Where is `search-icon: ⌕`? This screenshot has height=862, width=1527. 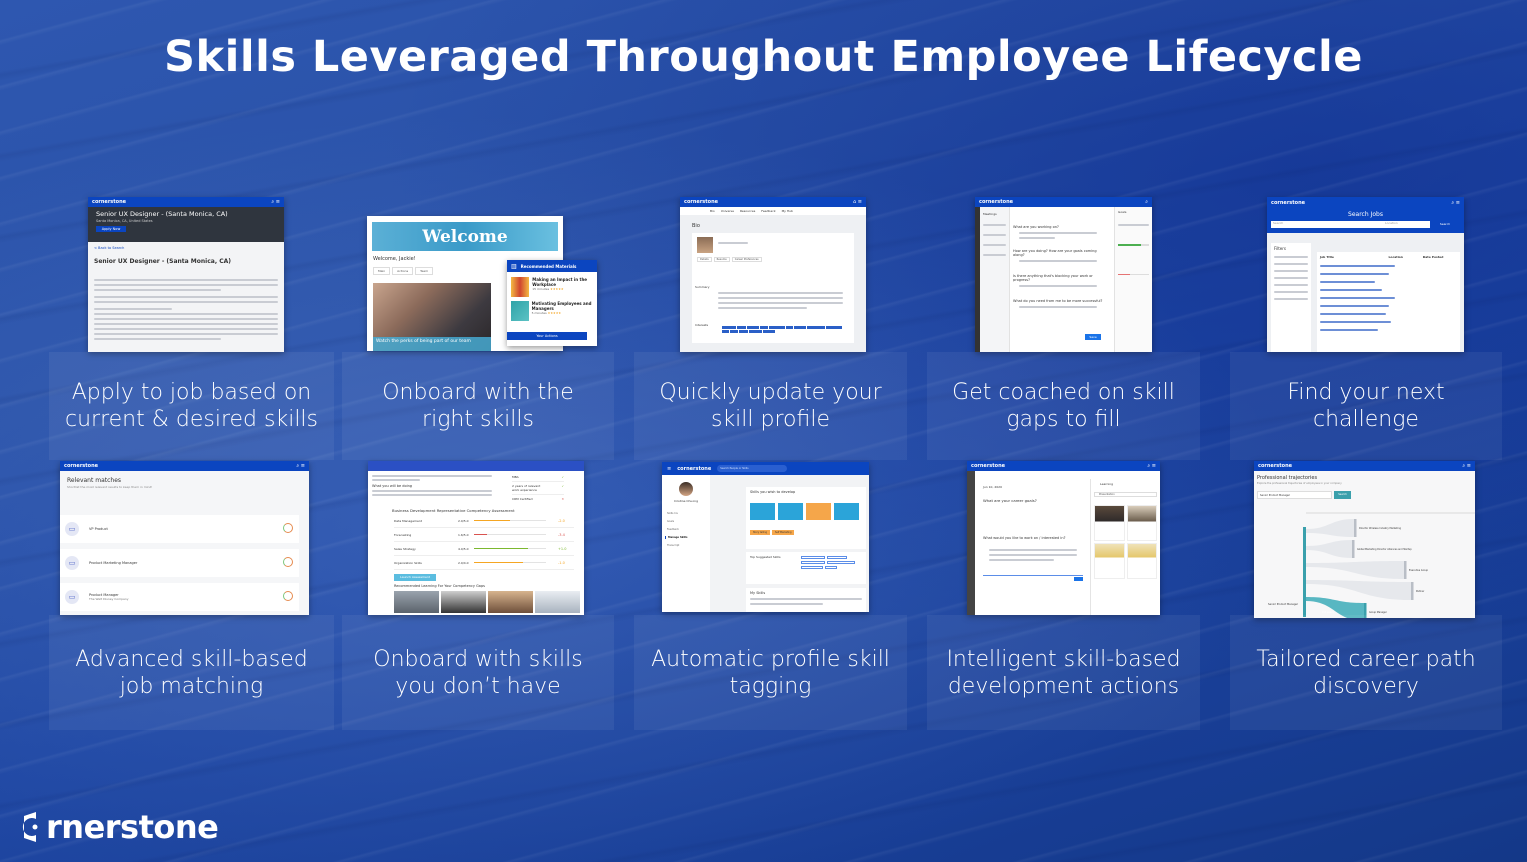
search-icon: ⌕ is located at coordinates (1146, 202).